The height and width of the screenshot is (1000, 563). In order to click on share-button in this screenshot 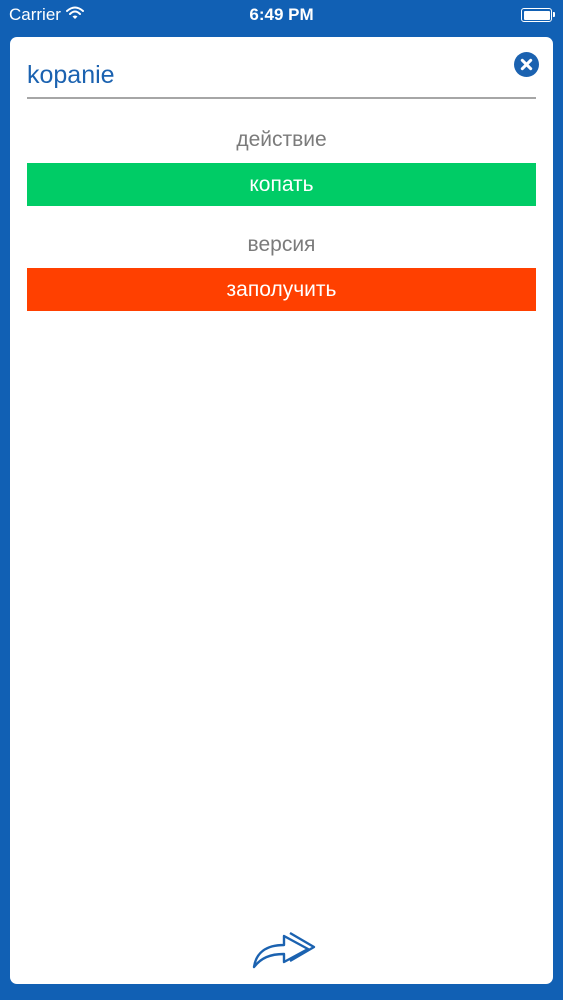, I will do `click(283, 949)`.